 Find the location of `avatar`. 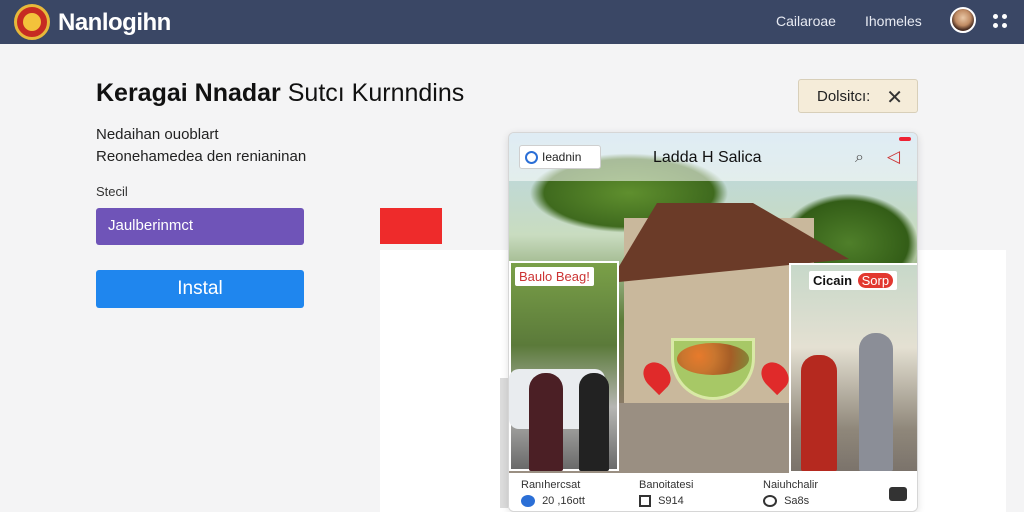

avatar is located at coordinates (963, 20).